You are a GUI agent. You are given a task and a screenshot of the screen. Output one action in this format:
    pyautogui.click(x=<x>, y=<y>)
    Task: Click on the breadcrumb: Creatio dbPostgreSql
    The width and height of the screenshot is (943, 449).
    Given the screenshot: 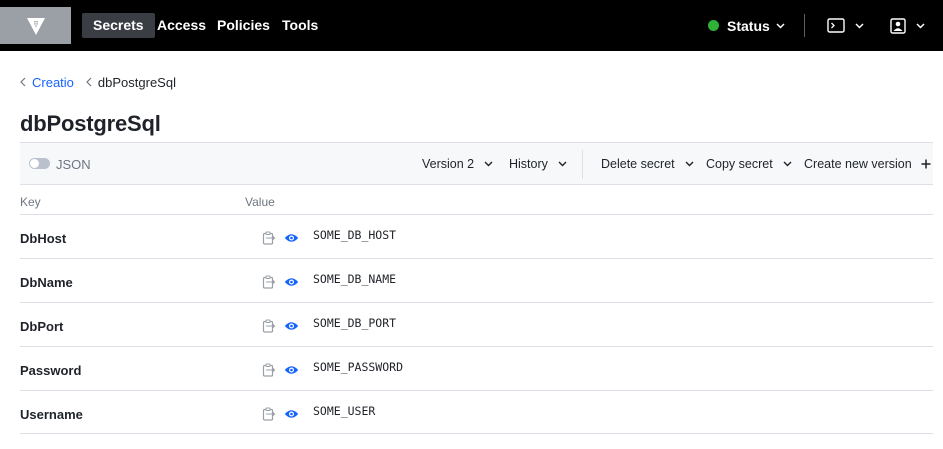 What is the action you would take?
    pyautogui.click(x=98, y=82)
    